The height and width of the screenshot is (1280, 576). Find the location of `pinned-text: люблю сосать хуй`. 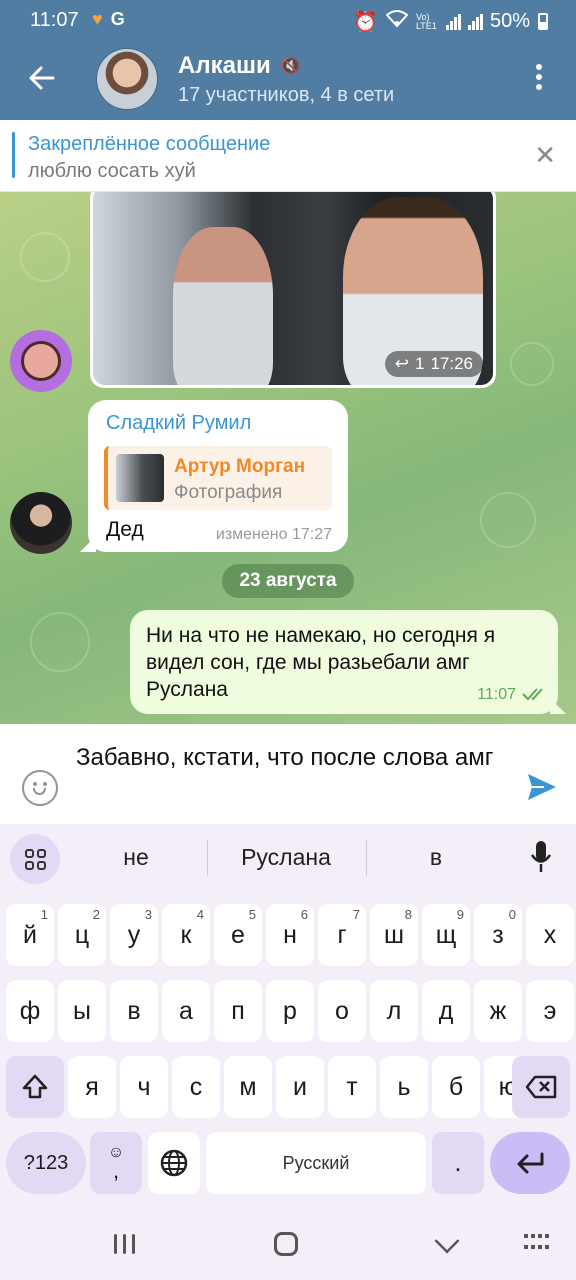

pinned-text: люблю сосать хуй is located at coordinates (112, 171).